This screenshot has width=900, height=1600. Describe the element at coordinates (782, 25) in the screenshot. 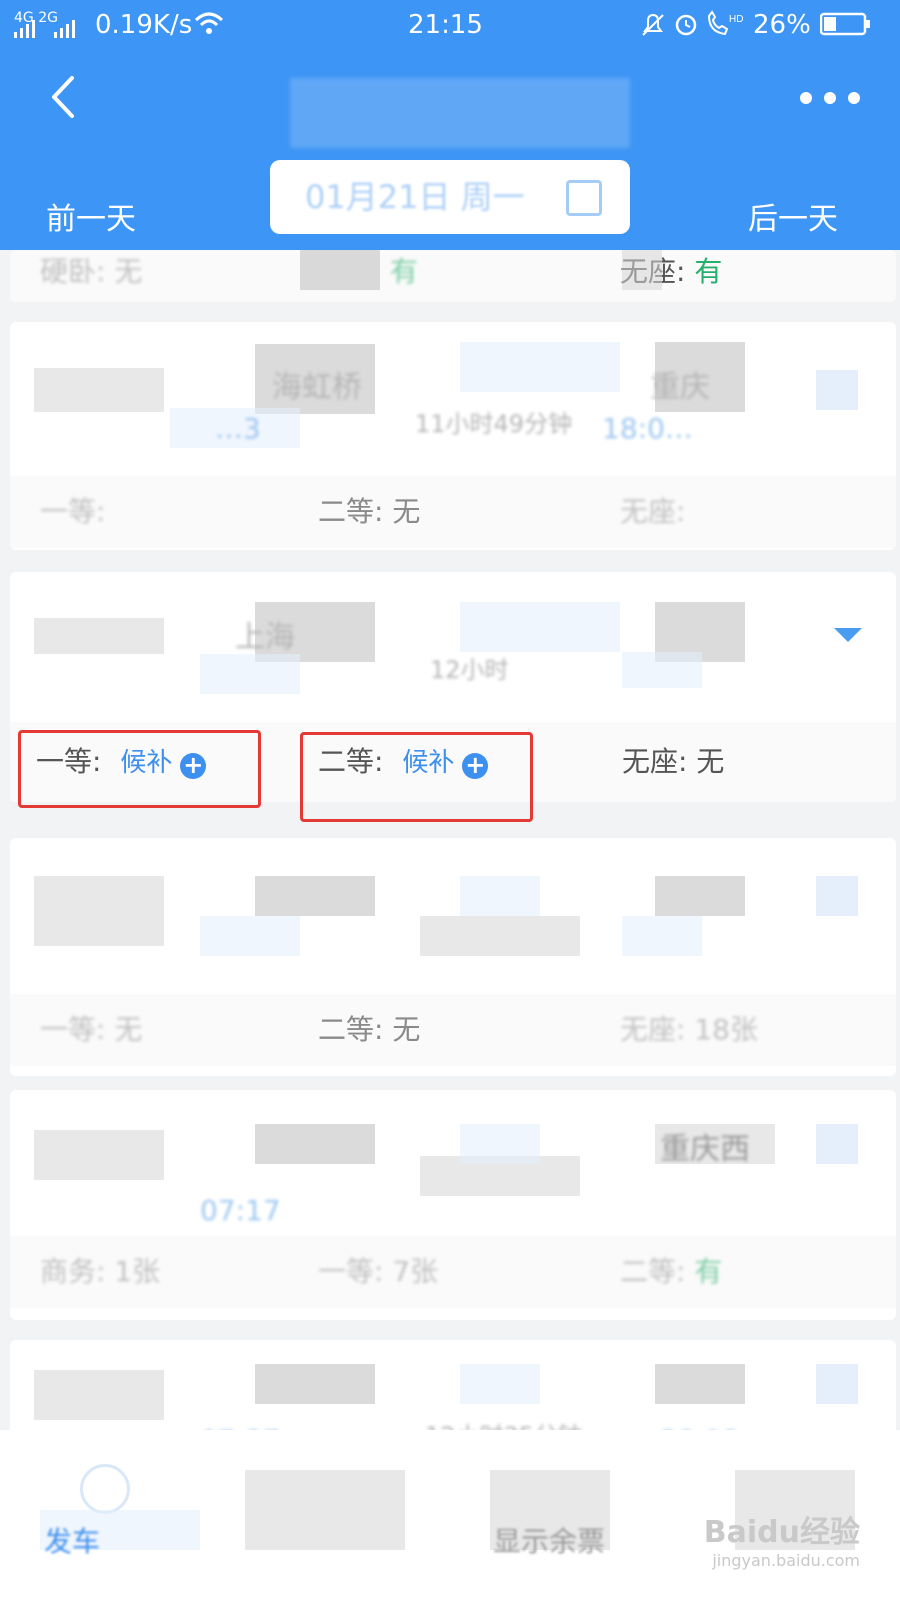

I see `battery-percent: 26%` at that location.